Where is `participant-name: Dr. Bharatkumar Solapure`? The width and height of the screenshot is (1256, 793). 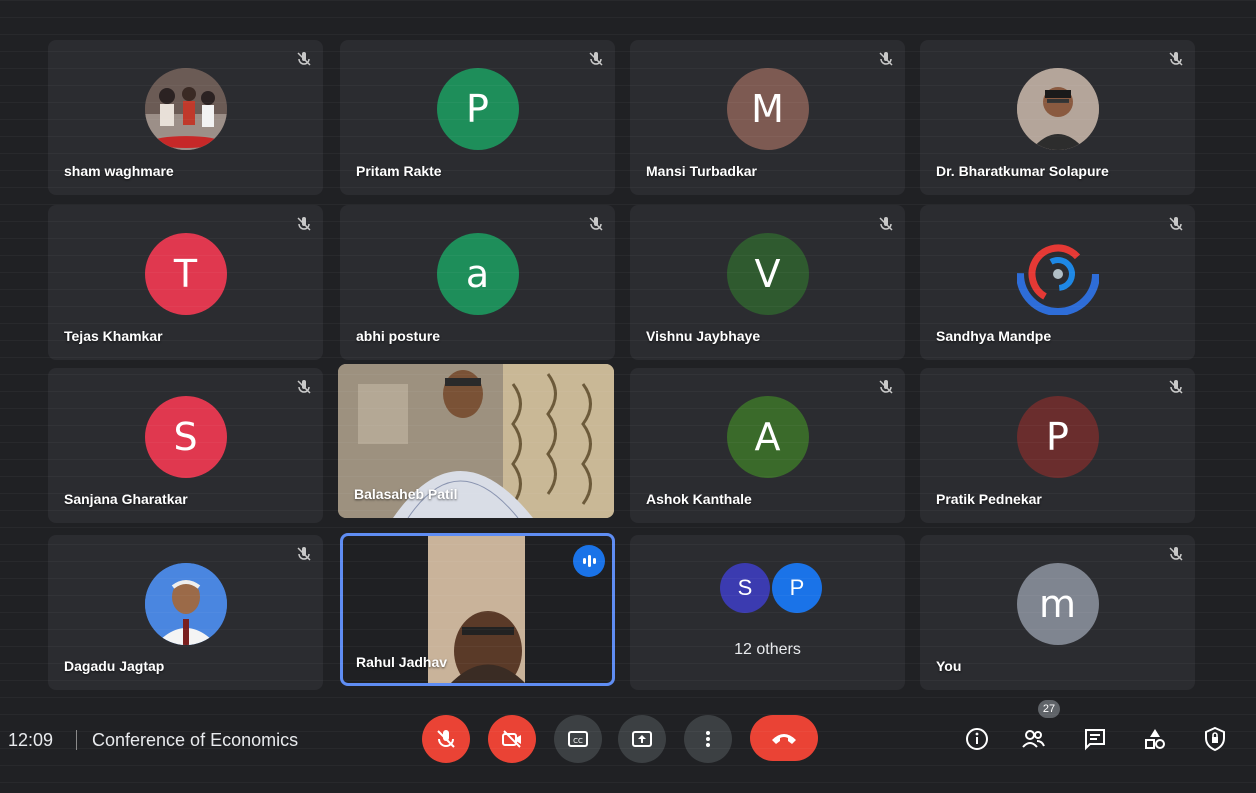 participant-name: Dr. Bharatkumar Solapure is located at coordinates (1022, 171).